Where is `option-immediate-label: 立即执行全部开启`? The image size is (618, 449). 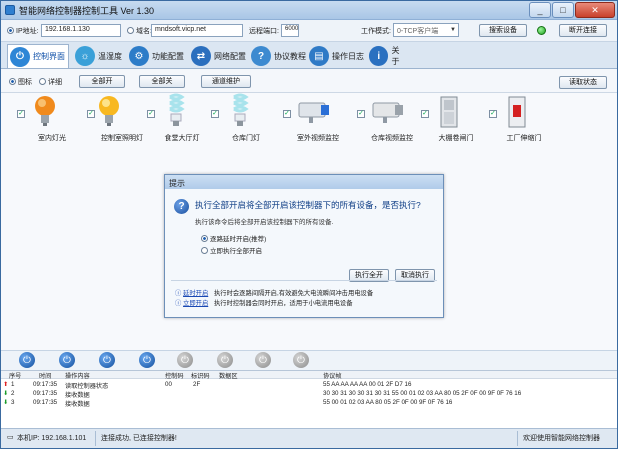 option-immediate-label: 立即执行全部开启 is located at coordinates (236, 251).